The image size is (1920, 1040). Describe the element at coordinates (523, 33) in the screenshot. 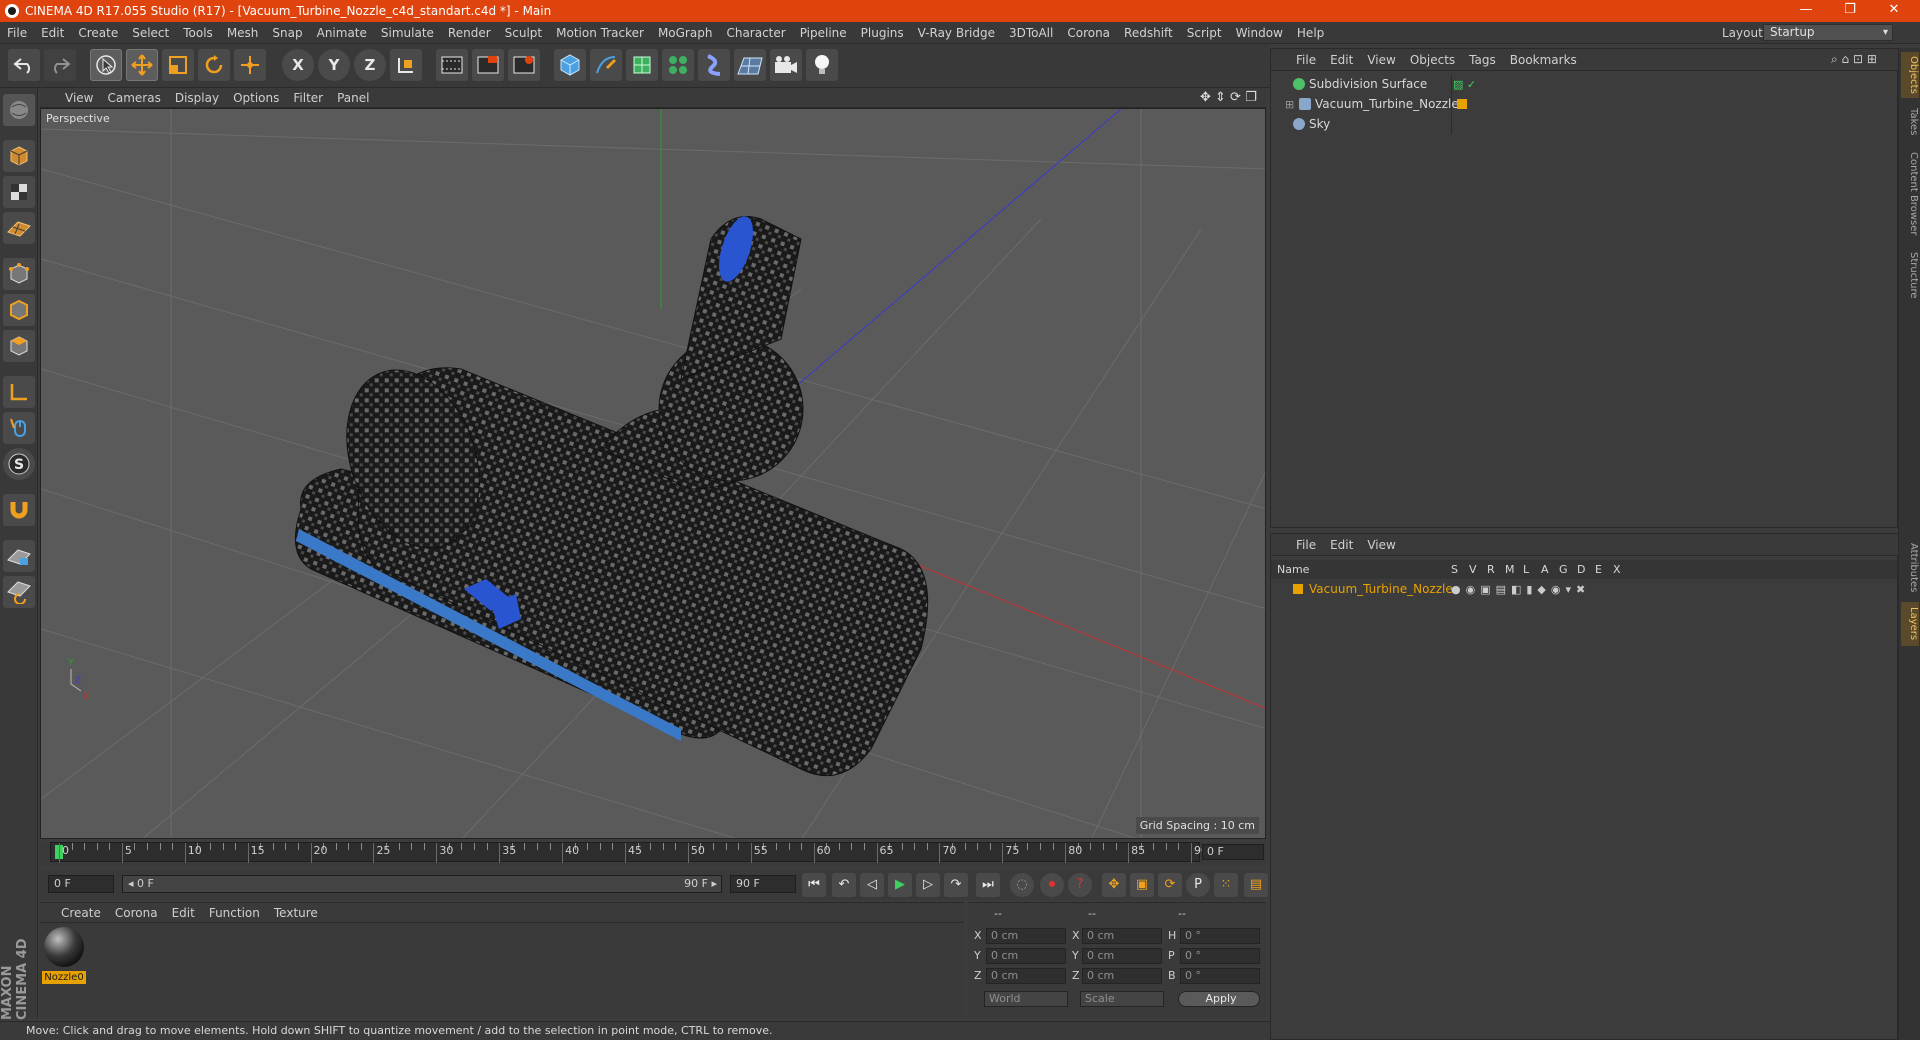

I see `menu-sculpt: Sculpt` at that location.